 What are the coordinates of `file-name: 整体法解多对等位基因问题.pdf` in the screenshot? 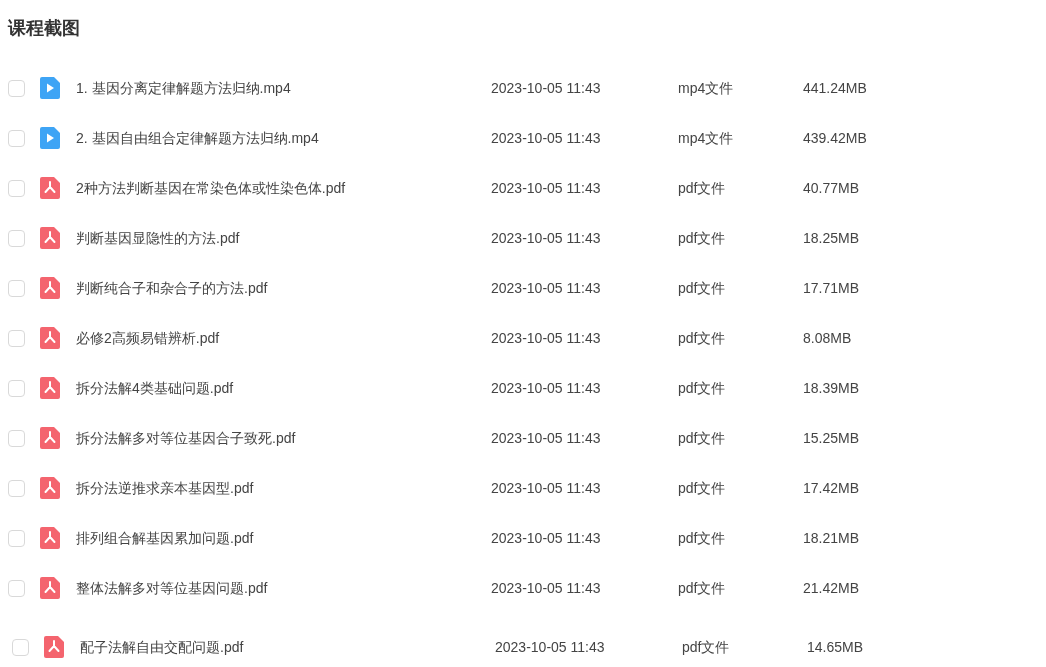 It's located at (283, 588).